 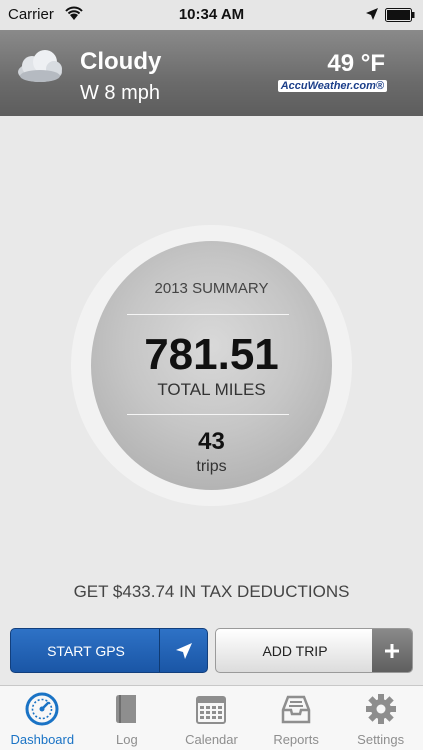 What do you see at coordinates (211, 441) in the screenshot?
I see `trips-count: 43` at bounding box center [211, 441].